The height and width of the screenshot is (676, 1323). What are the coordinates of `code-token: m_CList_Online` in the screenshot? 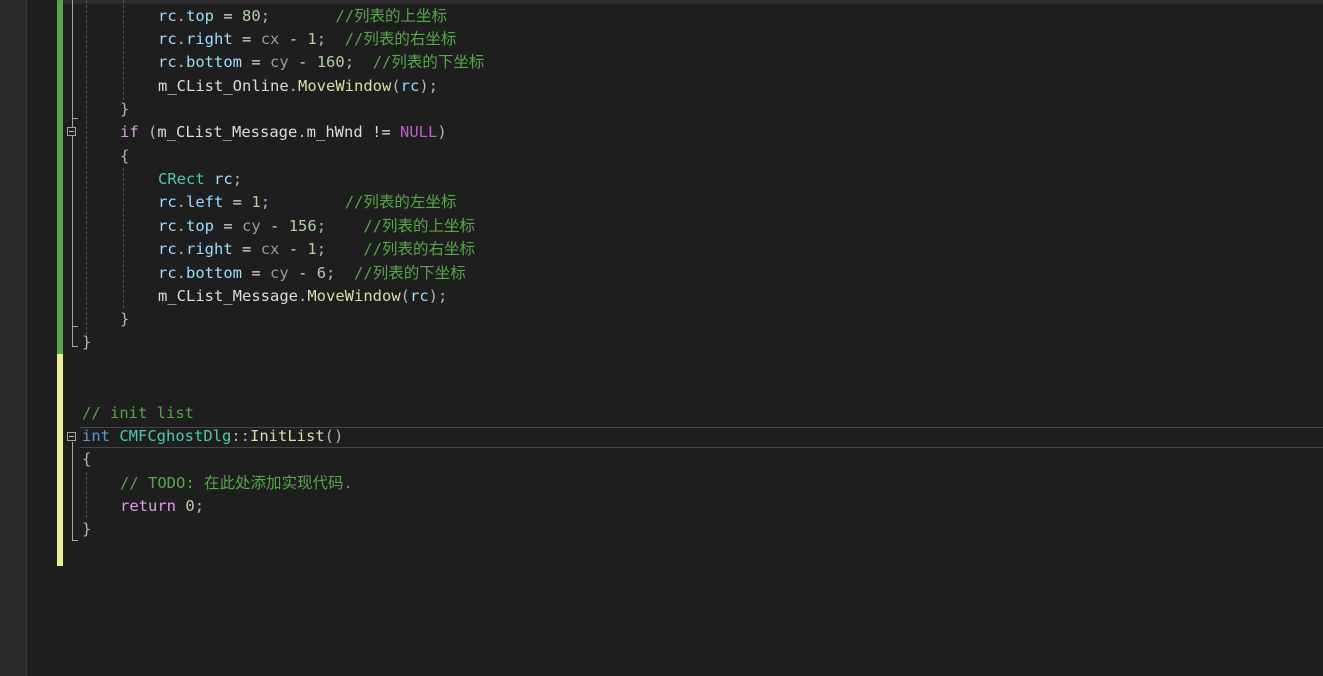 It's located at (223, 86).